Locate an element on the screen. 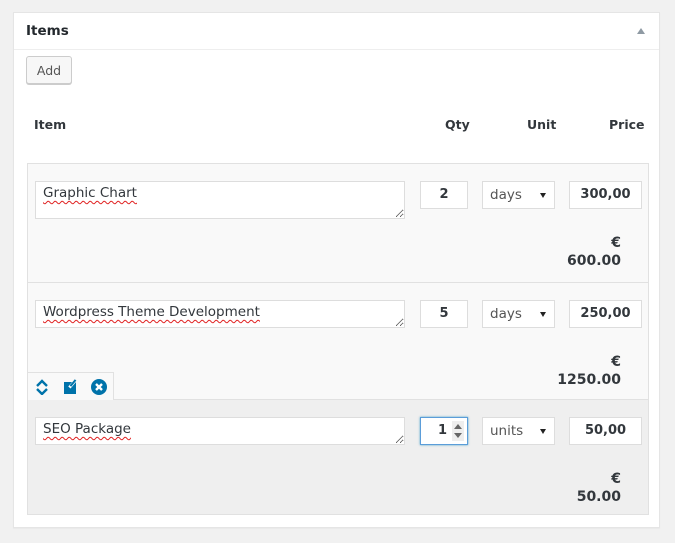 The height and width of the screenshot is (543, 675). item-description-field: Graphic Chart is located at coordinates (220, 200).